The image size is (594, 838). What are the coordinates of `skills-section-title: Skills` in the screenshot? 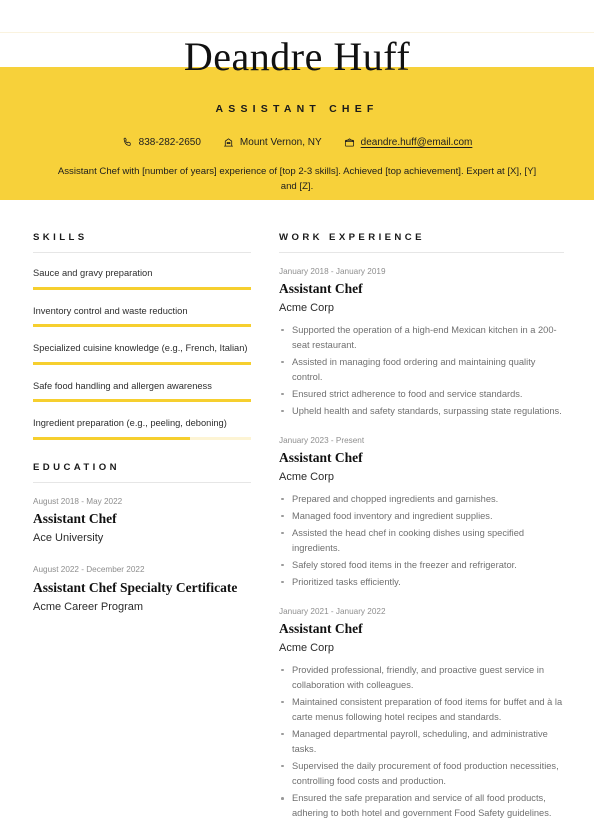 It's located at (142, 242).